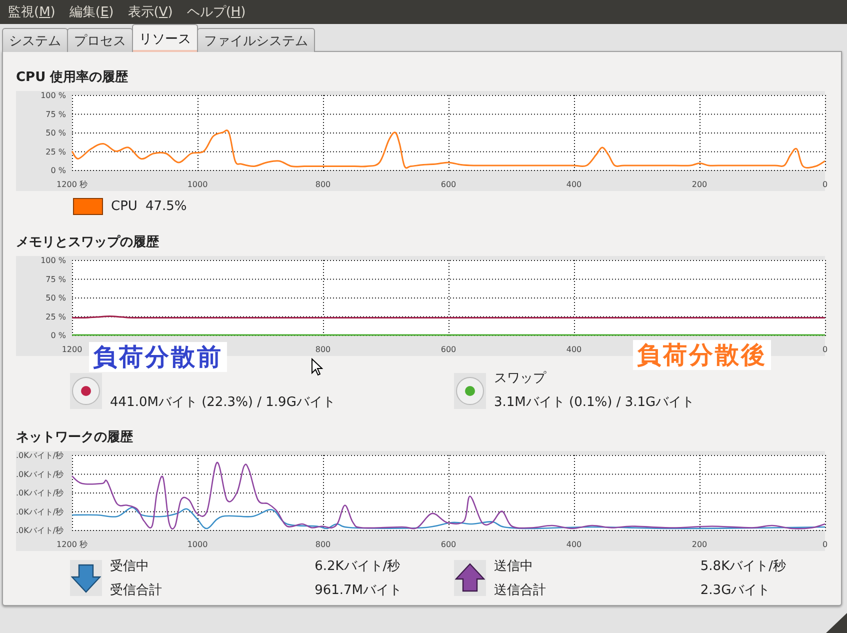  Describe the element at coordinates (130, 566) in the screenshot. I see `legend-label: 受信中` at that location.